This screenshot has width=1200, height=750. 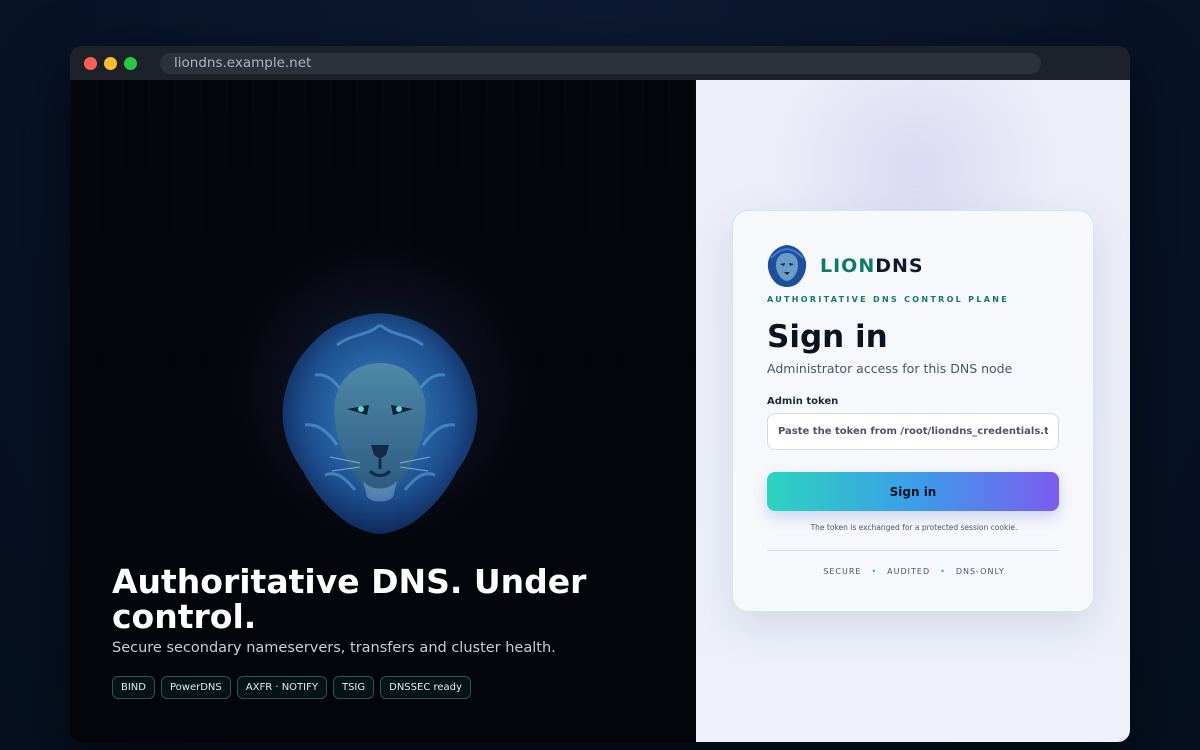 I want to click on footer-tag-audited: AUDITED, so click(x=909, y=571).